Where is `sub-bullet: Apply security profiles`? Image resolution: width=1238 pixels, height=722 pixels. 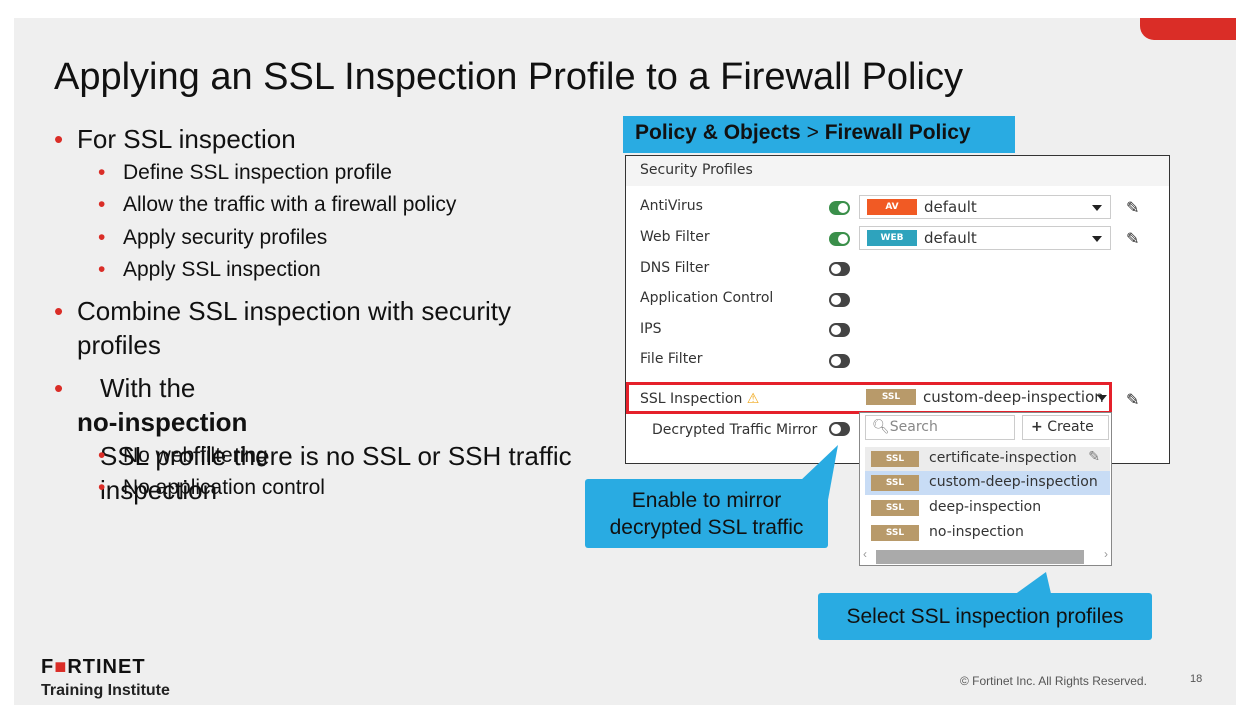 sub-bullet: Apply security profiles is located at coordinates (212, 238).